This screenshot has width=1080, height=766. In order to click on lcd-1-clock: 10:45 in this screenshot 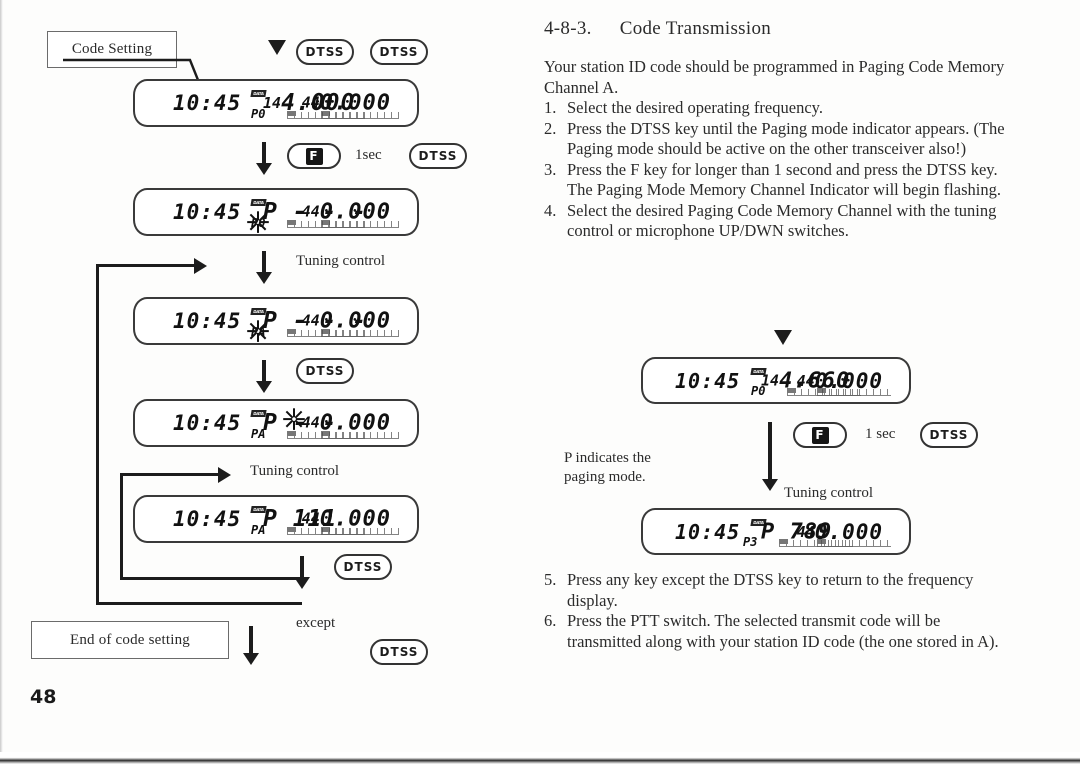, I will do `click(207, 103)`.